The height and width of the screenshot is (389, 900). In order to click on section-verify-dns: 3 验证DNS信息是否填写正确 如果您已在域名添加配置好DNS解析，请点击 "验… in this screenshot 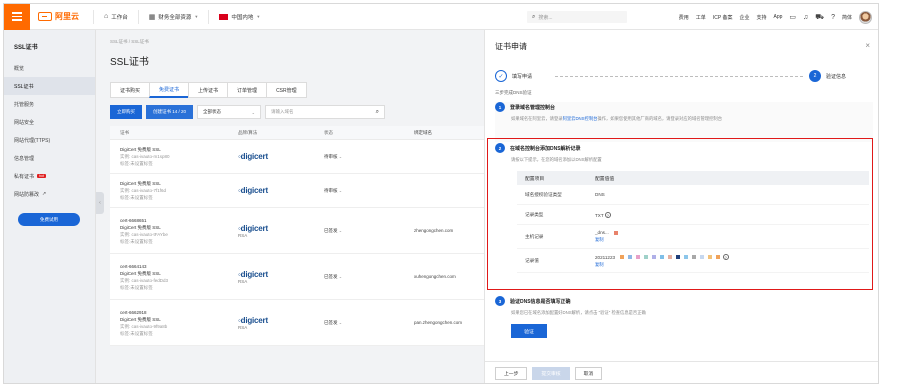, I will do `click(684, 317)`.